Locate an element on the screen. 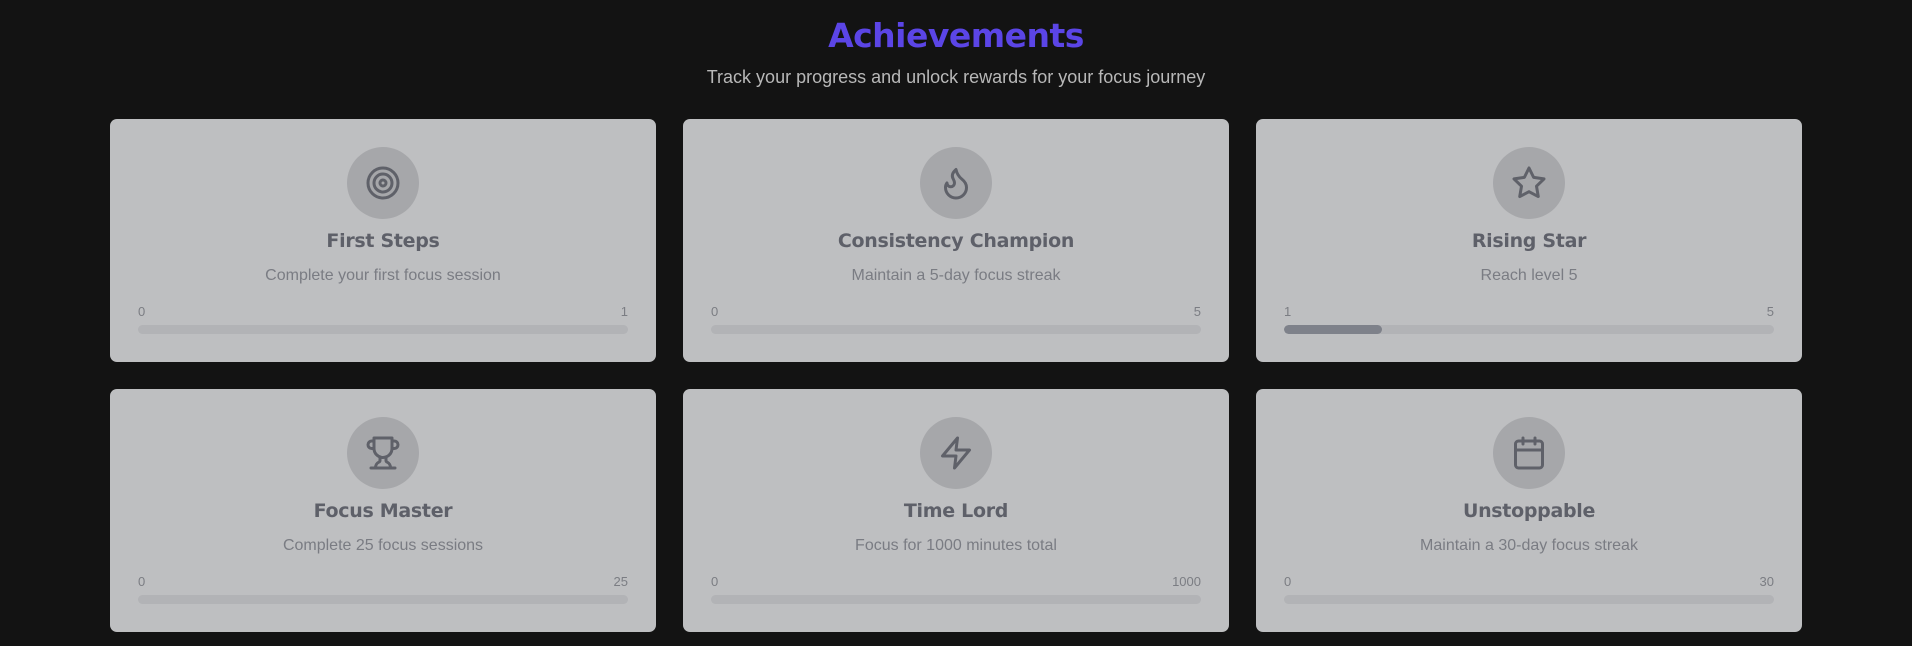 The height and width of the screenshot is (646, 1912). achievement-description: Complete 25 focus sessions is located at coordinates (383, 545).